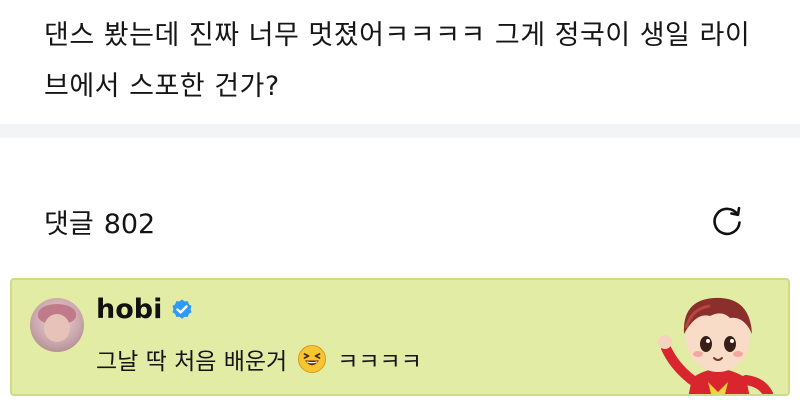 The image size is (800, 402). What do you see at coordinates (400, 131) in the screenshot?
I see `section-divider` at bounding box center [400, 131].